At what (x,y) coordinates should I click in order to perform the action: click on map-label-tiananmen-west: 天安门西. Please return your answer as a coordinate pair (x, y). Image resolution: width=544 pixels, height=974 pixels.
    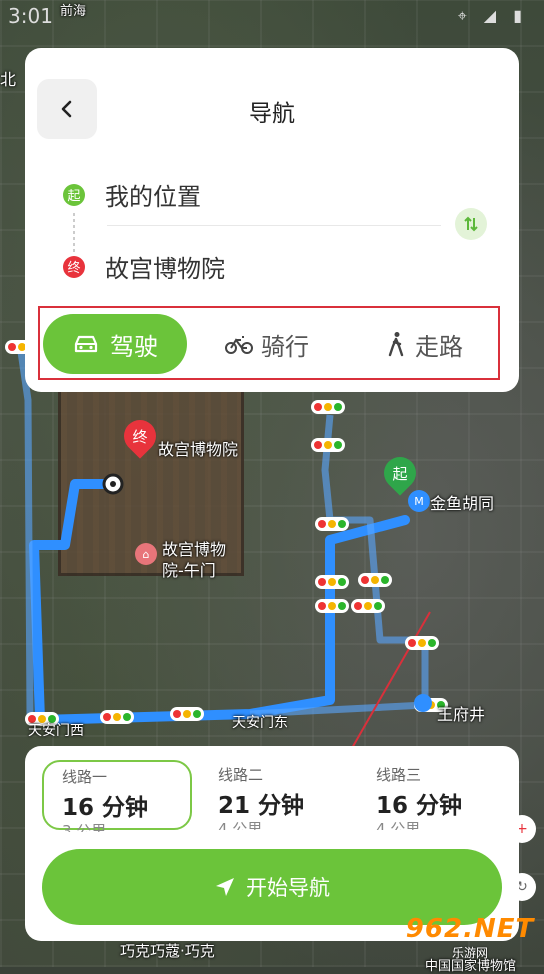
    Looking at the image, I should click on (56, 731).